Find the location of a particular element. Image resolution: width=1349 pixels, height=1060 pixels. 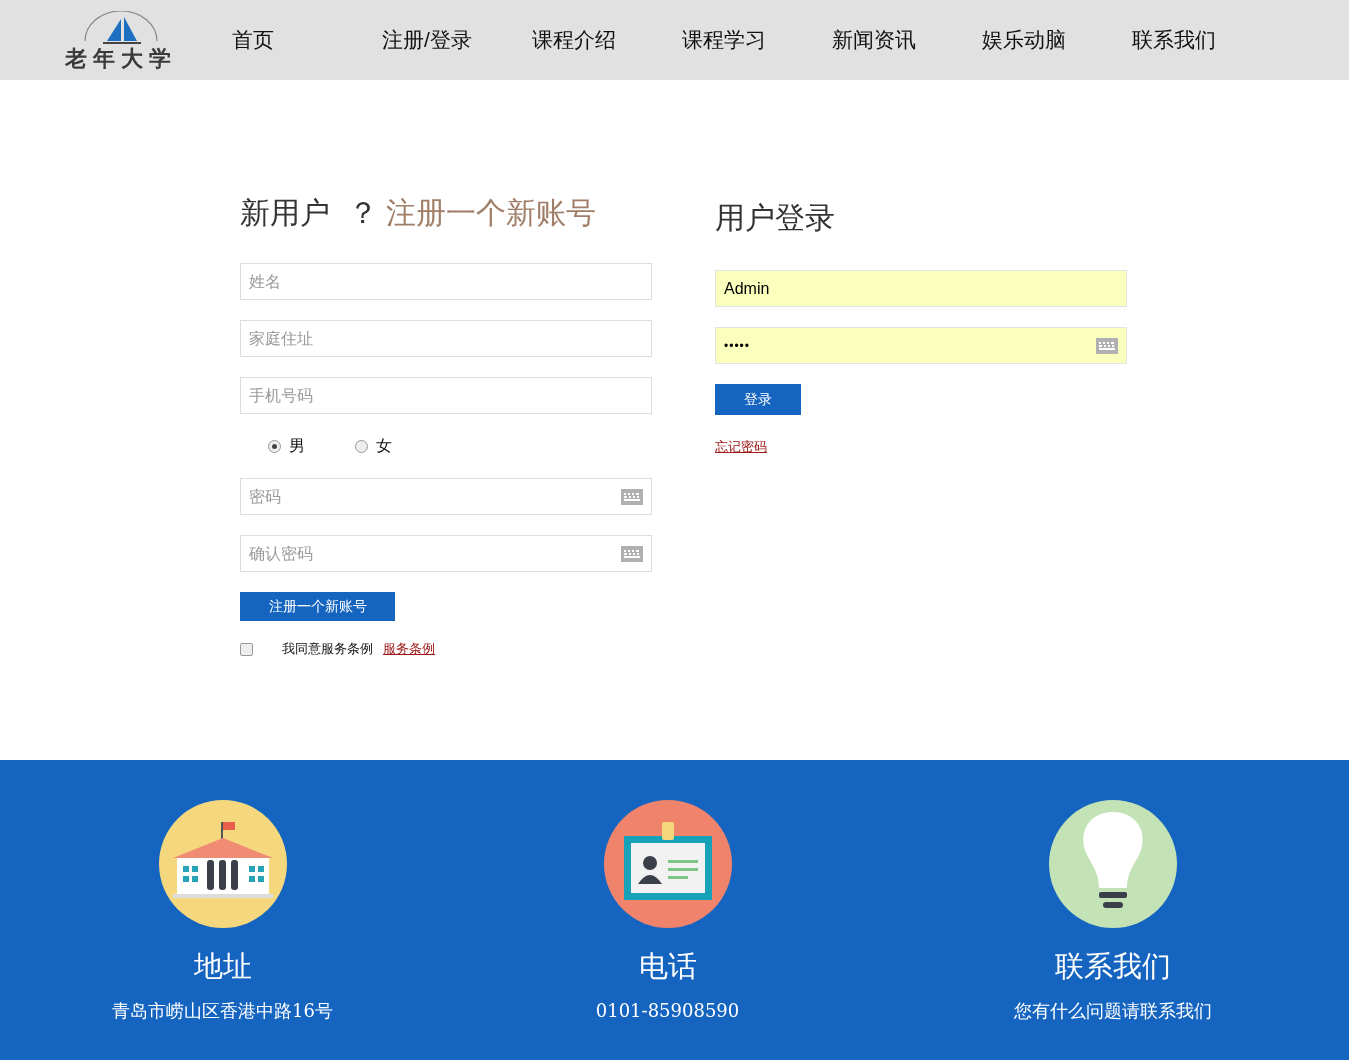

input-field: Admin is located at coordinates (921, 288).